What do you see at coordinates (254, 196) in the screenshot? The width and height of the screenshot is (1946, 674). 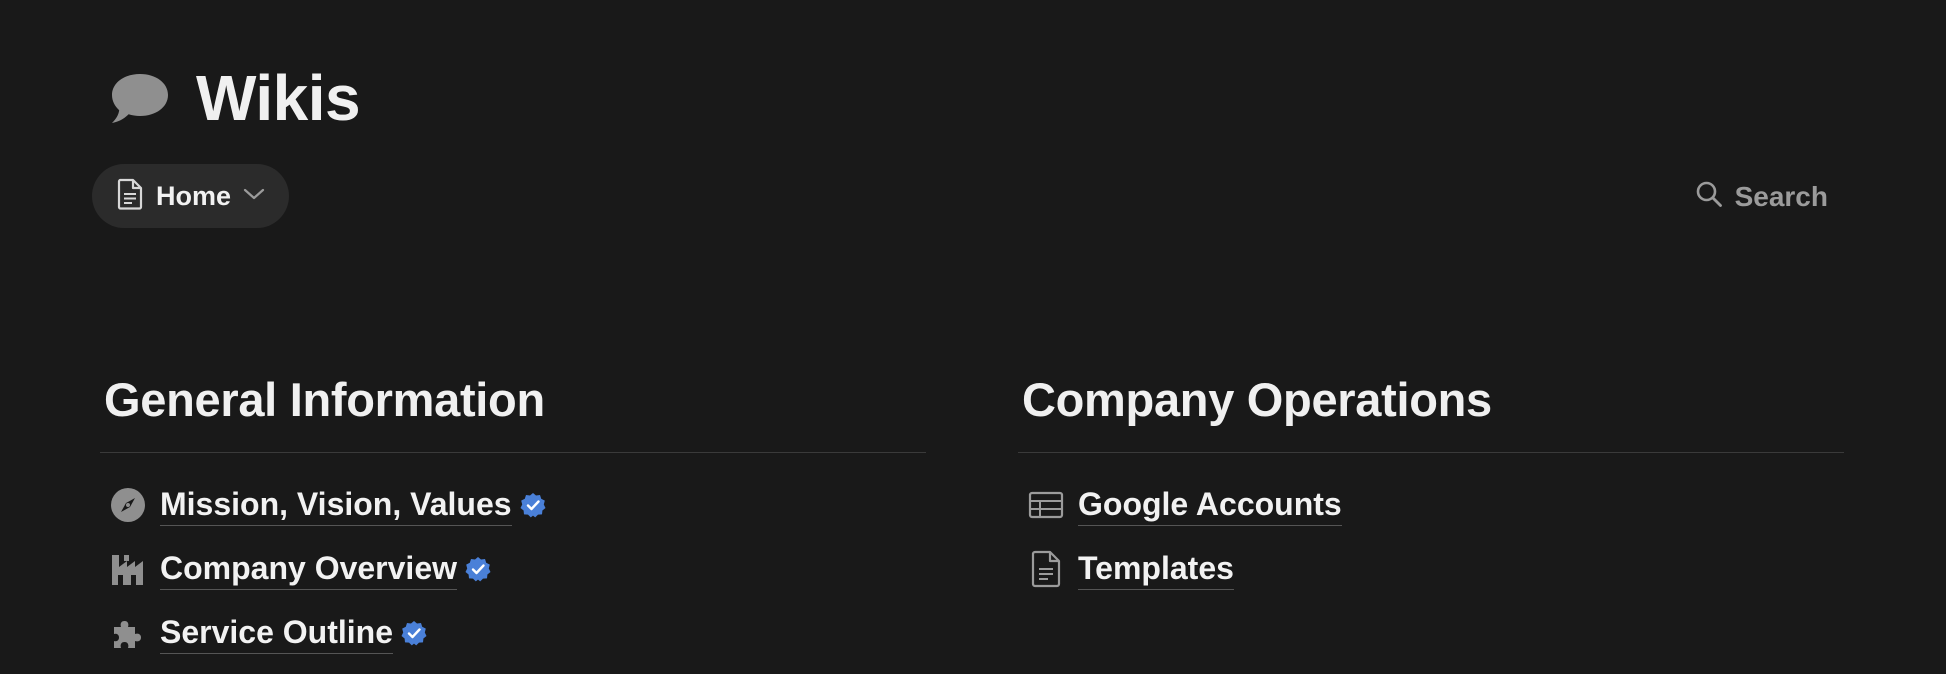 I see `chevron-down-icon` at bounding box center [254, 196].